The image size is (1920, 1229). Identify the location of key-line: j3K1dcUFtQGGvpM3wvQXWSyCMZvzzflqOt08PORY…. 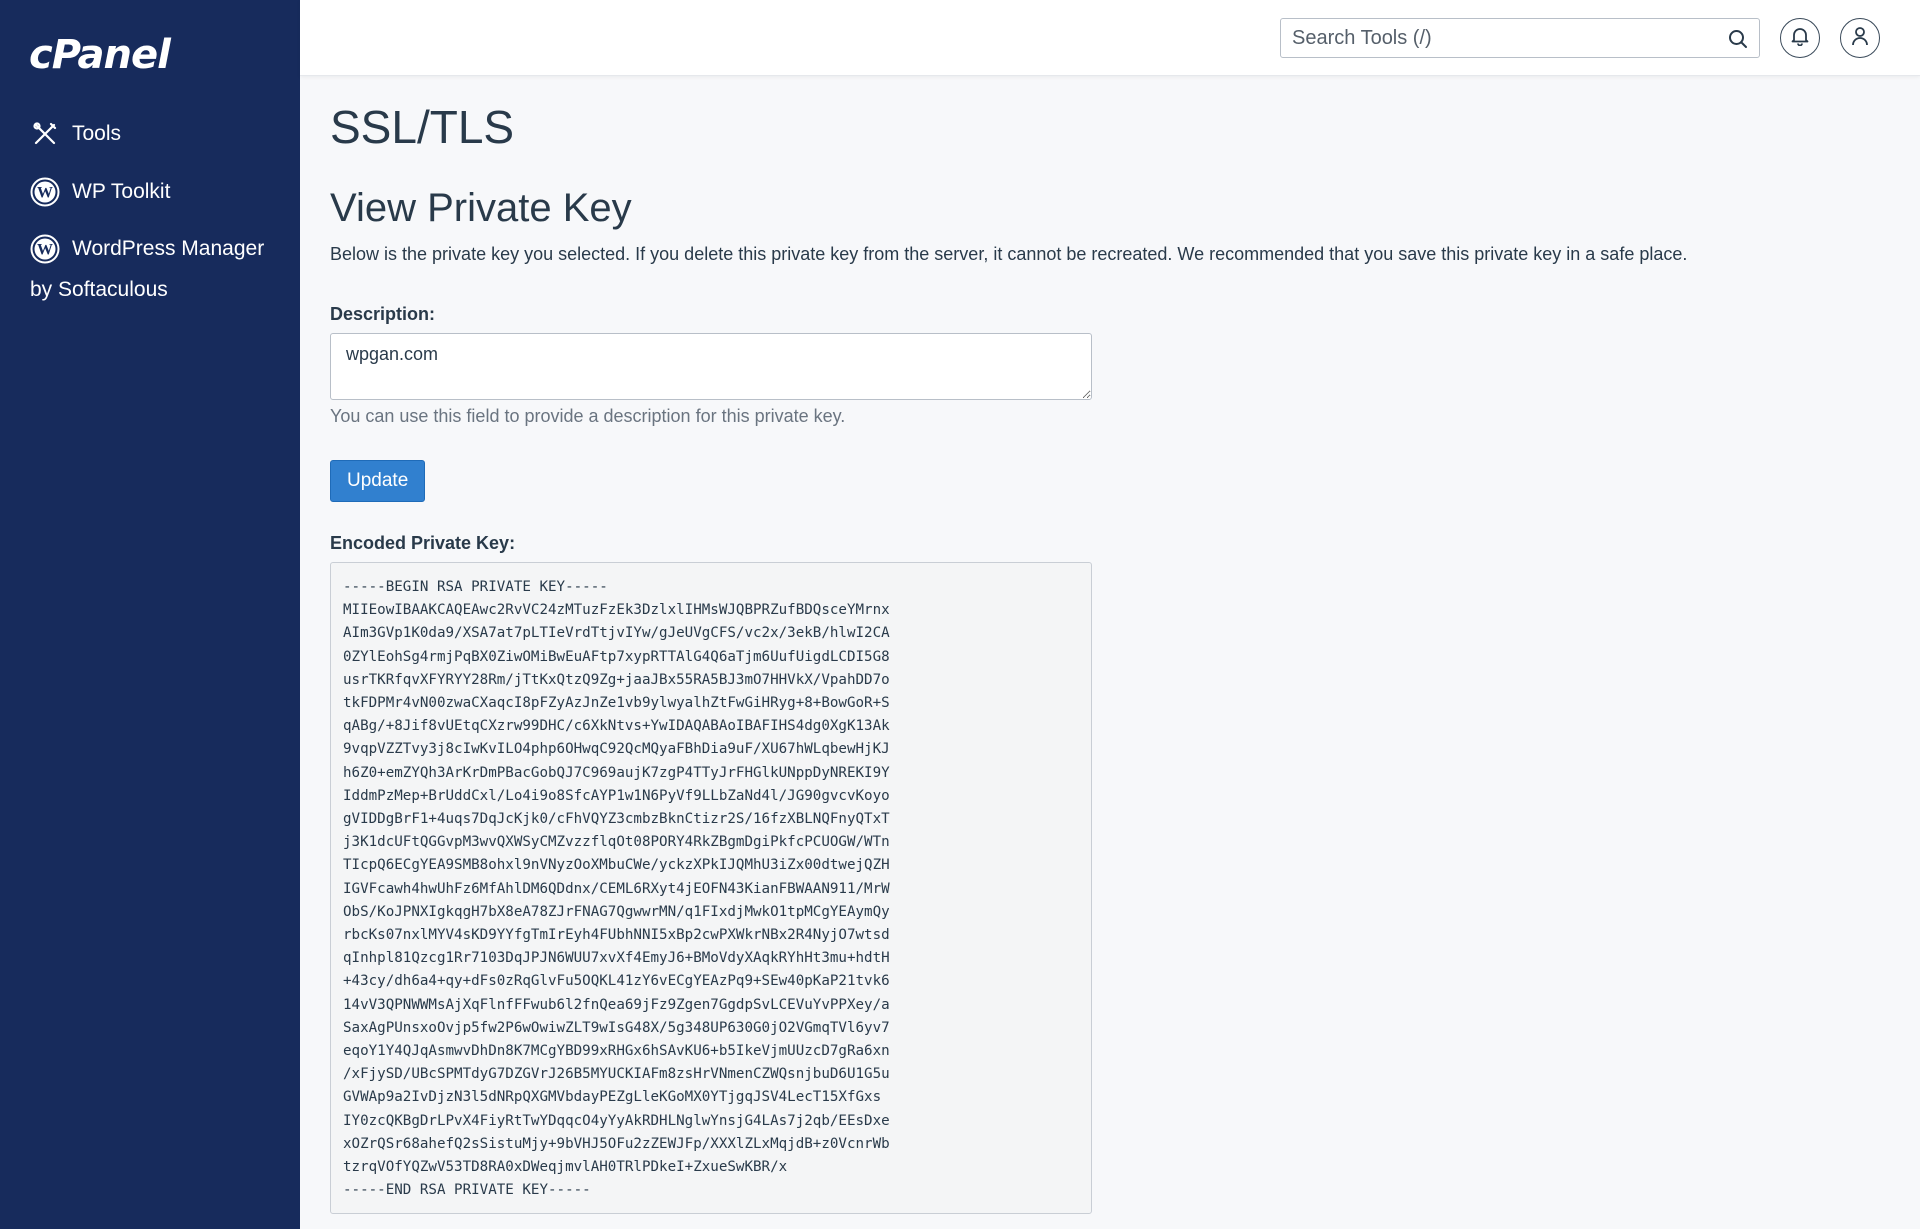
(616, 842).